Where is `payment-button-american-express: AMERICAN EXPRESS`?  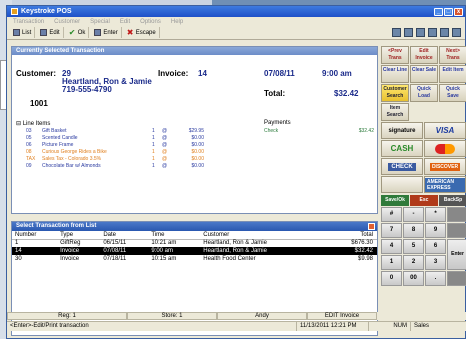 payment-button-american-express: AMERICAN EXPRESS is located at coordinates (445, 184).